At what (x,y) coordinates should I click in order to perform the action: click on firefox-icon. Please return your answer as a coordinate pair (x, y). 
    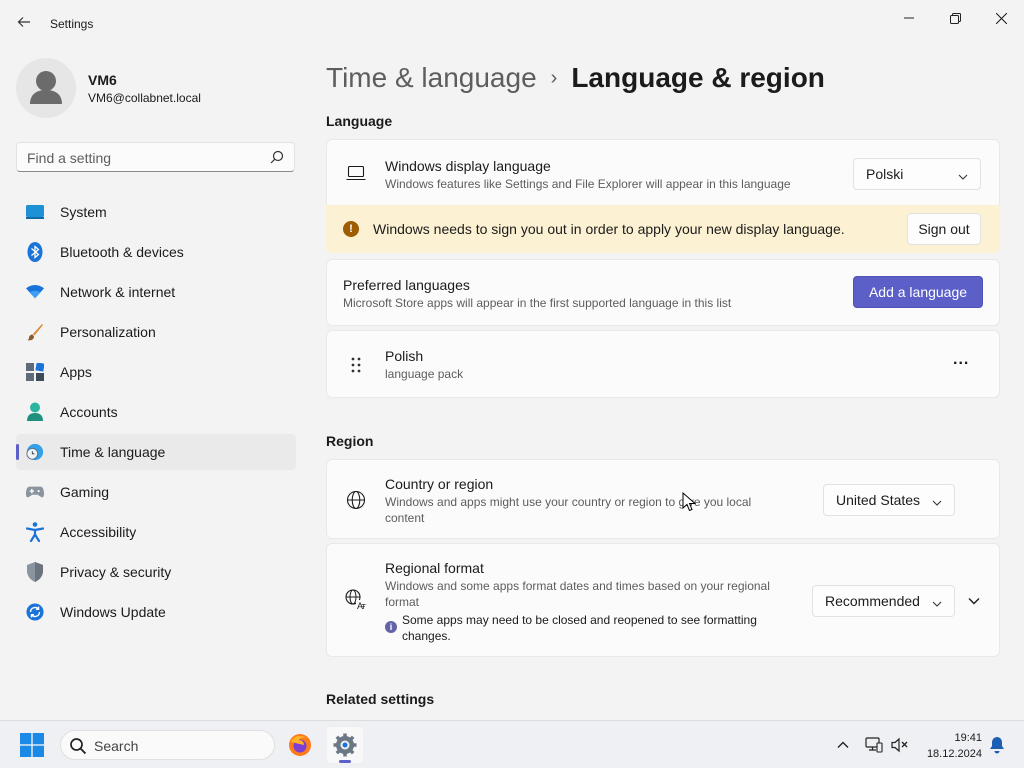
    Looking at the image, I should click on (300, 745).